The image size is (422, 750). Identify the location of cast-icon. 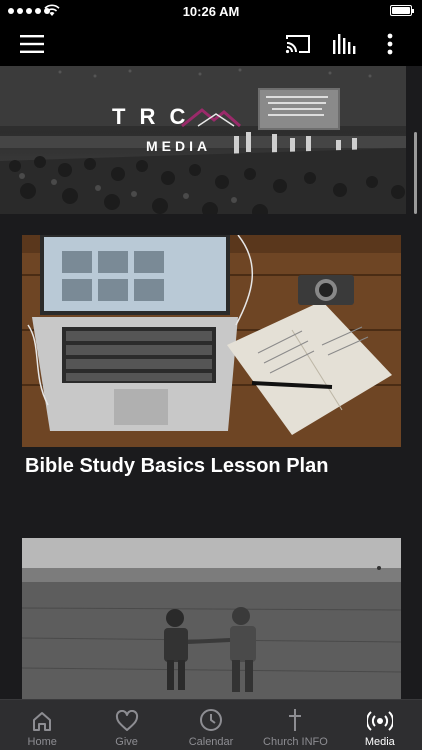
(297, 44).